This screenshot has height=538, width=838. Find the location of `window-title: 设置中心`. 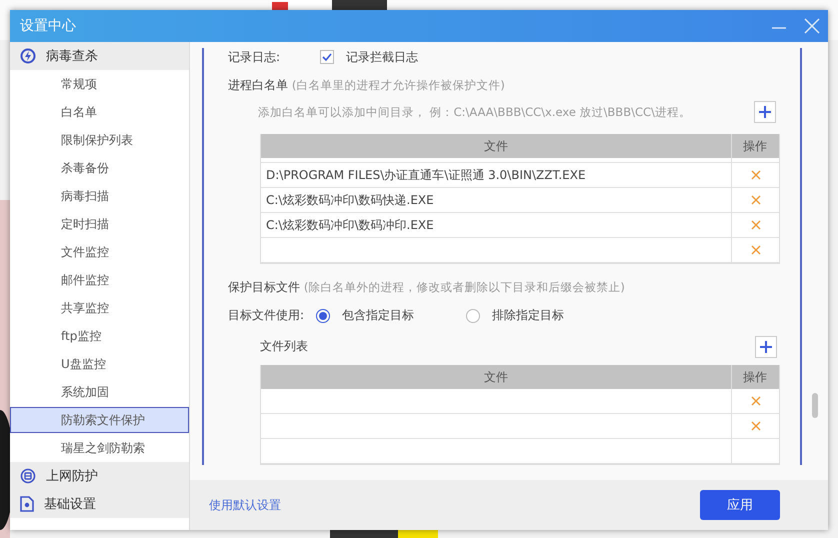

window-title: 设置中心 is located at coordinates (48, 26).